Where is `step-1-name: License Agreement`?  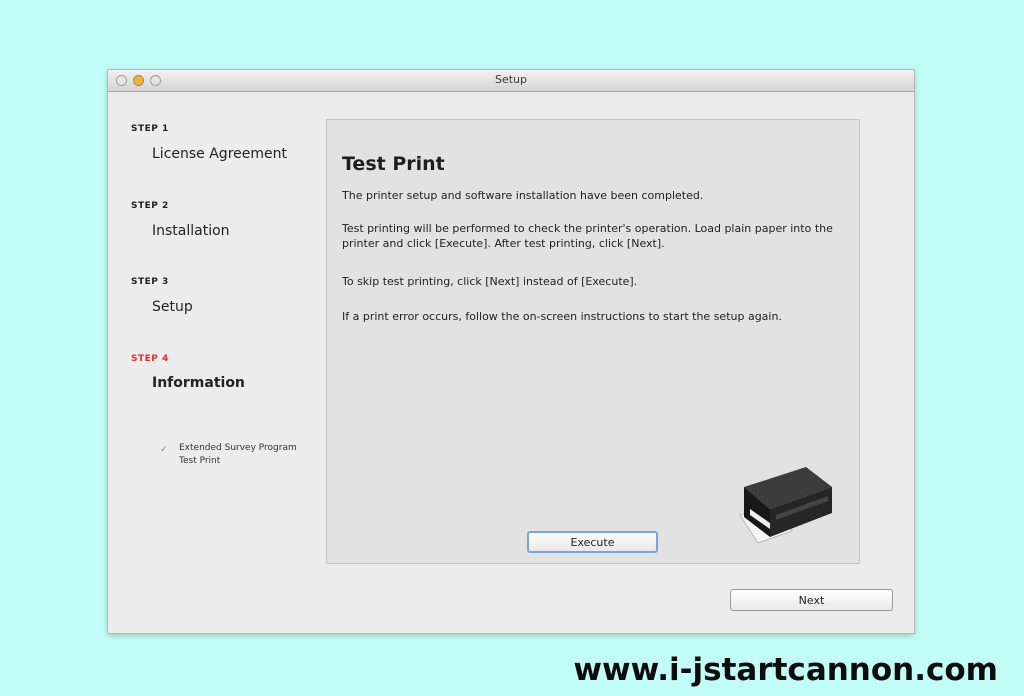 step-1-name: License Agreement is located at coordinates (219, 154).